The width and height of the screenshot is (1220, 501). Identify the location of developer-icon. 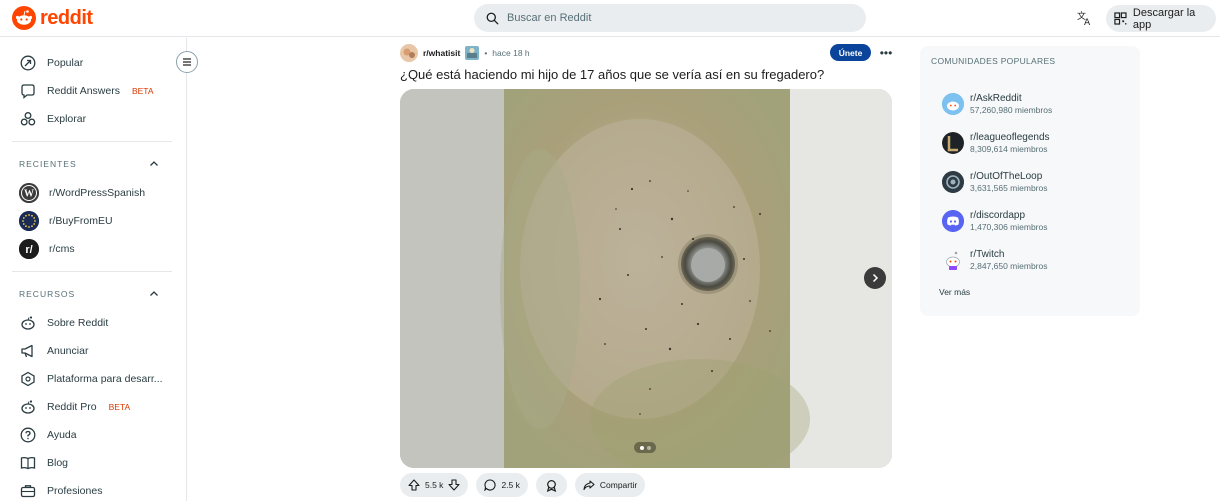
(28, 379).